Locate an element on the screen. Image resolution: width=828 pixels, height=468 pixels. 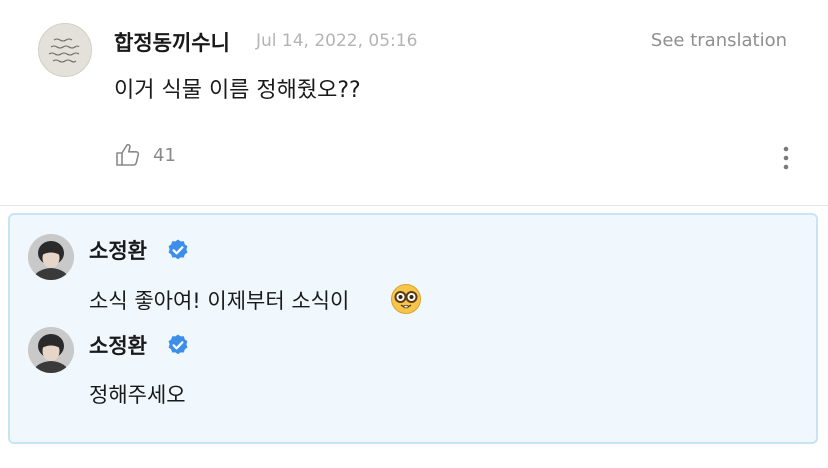
handwritten-note-image is located at coordinates (65, 50).